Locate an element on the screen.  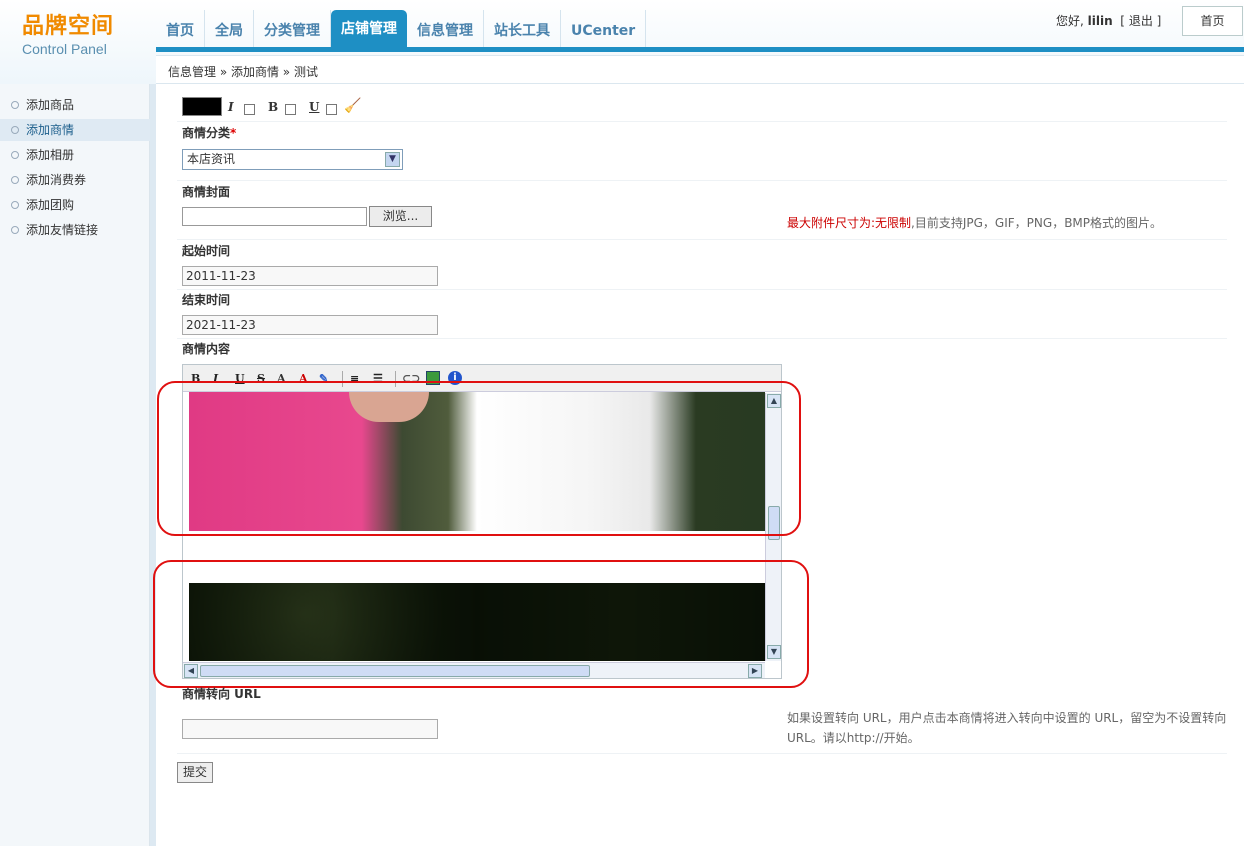
nav-tools: 站长工具 is located at coordinates (522, 28).